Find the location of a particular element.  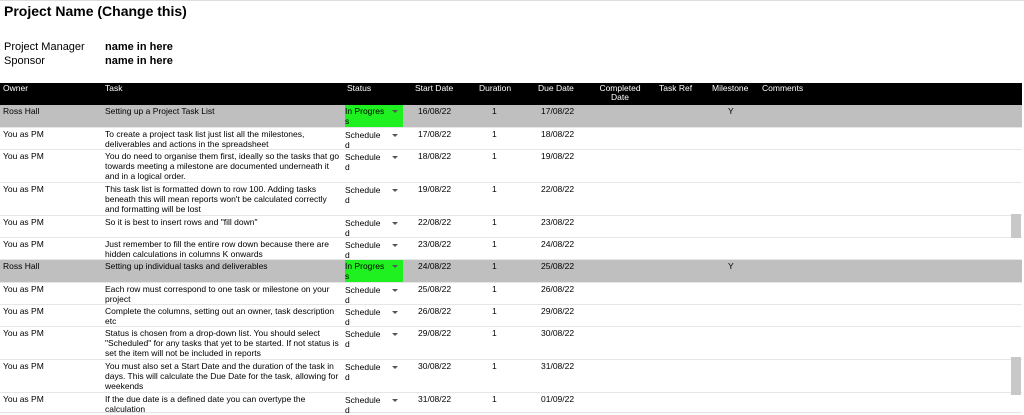

start-date-cell: 29/08/22 is located at coordinates (434, 333).